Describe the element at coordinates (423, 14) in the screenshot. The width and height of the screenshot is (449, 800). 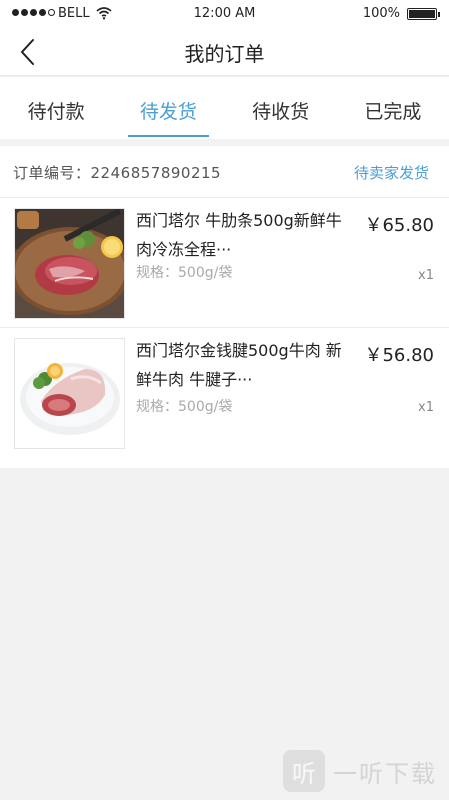
I see `battery-icon` at that location.